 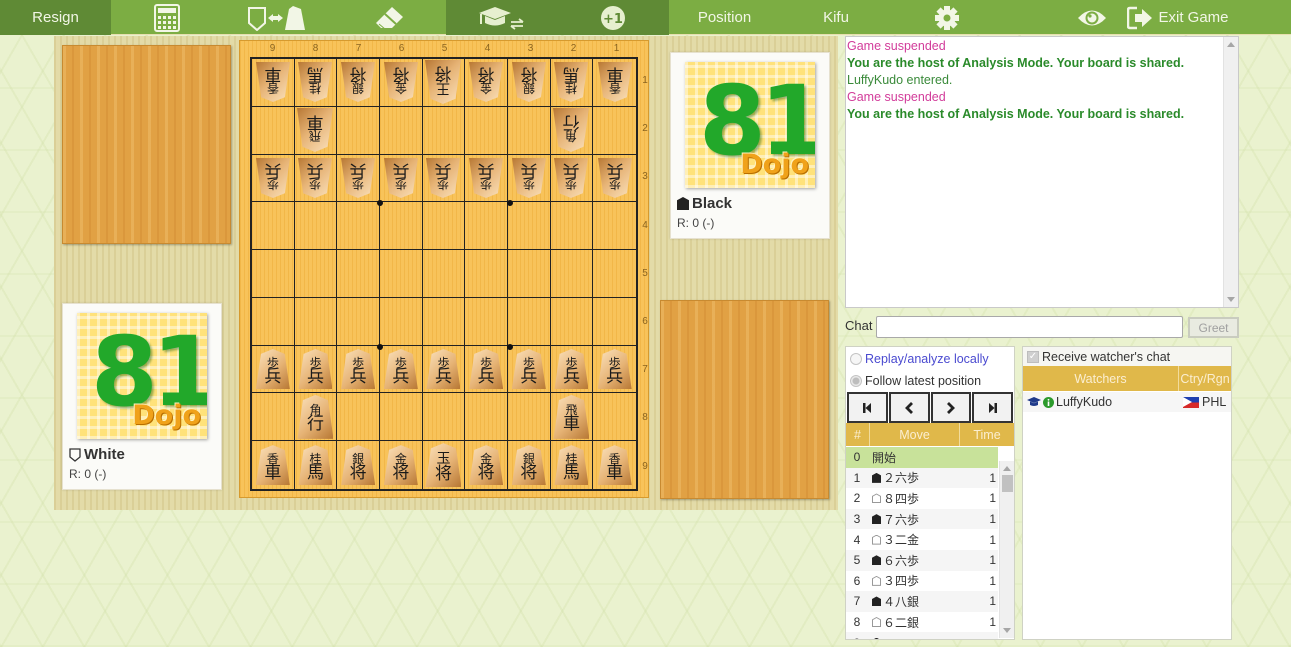 I want to click on move-row: 4 ３二金 1, so click(x=922, y=539).